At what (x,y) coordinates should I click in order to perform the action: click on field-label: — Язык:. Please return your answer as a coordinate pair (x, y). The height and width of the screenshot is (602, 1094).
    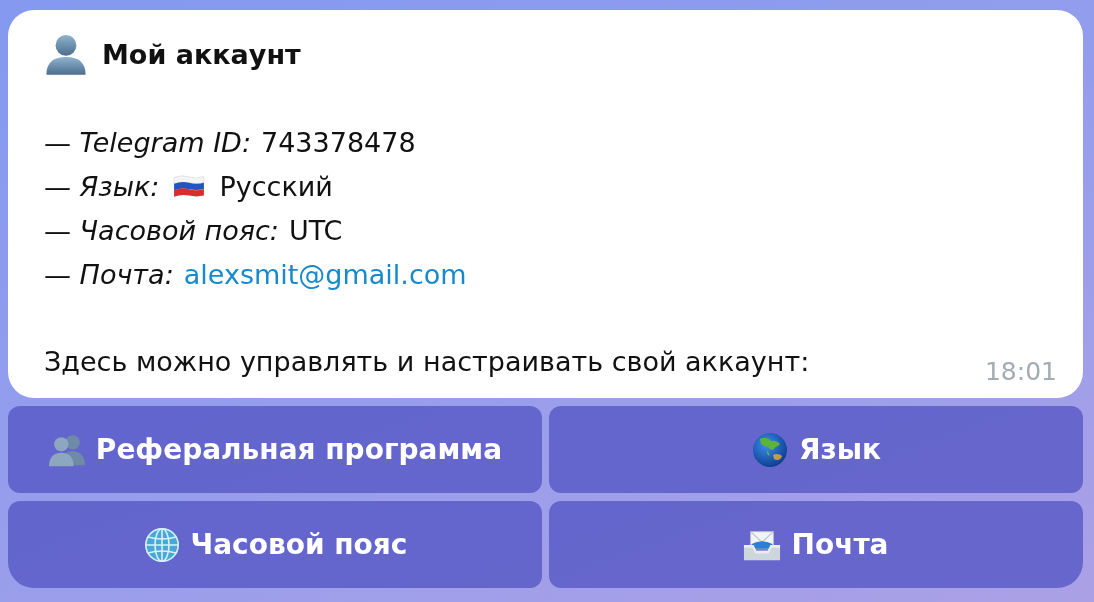
    Looking at the image, I should click on (102, 186).